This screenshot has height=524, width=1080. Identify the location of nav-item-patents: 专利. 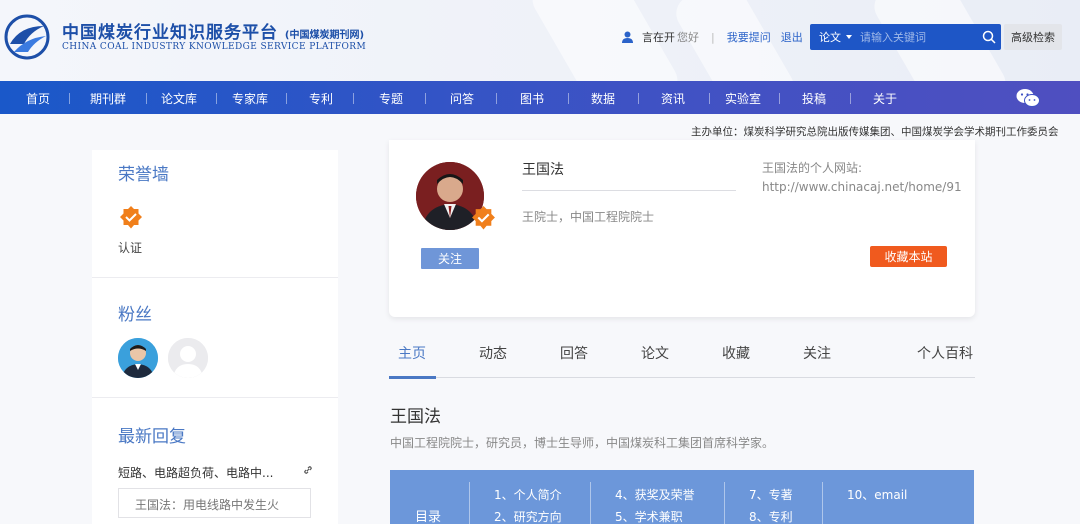
(321, 98).